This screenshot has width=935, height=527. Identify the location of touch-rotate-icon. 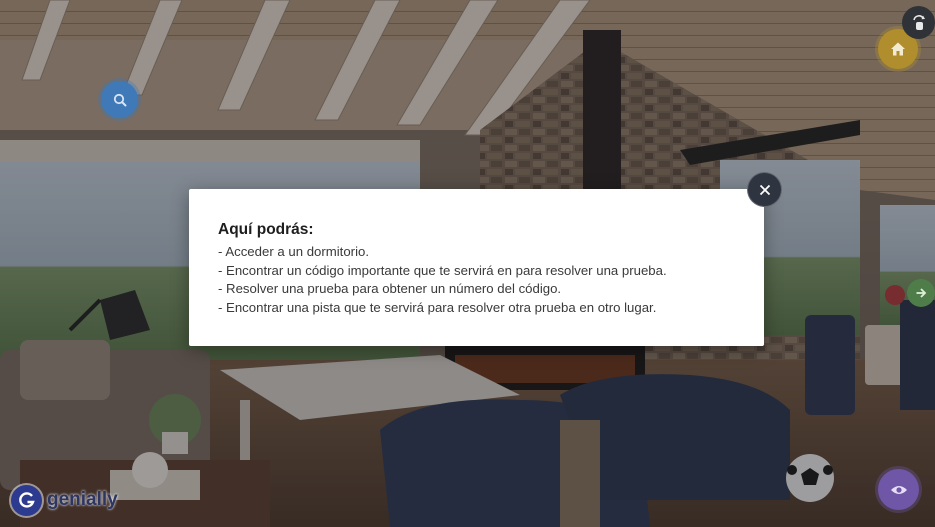
(919, 23).